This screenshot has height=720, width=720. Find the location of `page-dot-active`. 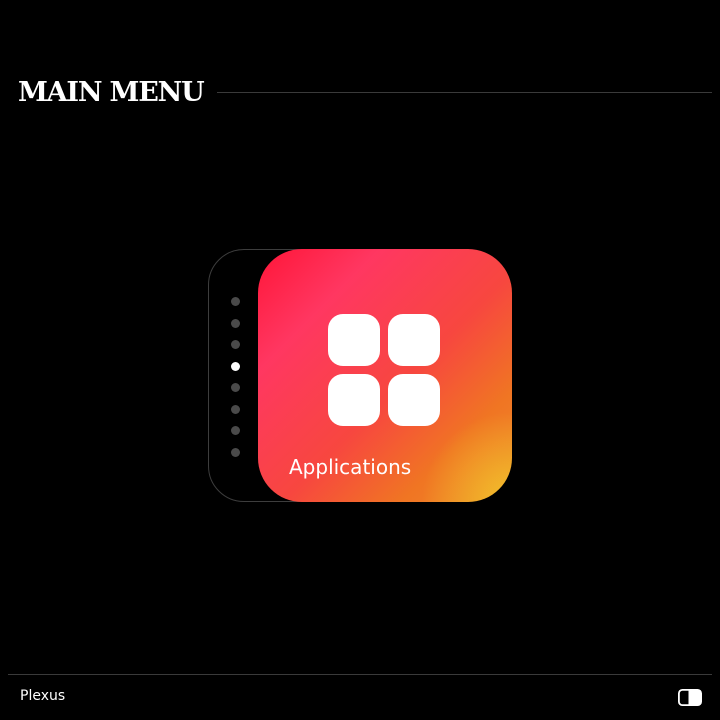

page-dot-active is located at coordinates (235, 366).